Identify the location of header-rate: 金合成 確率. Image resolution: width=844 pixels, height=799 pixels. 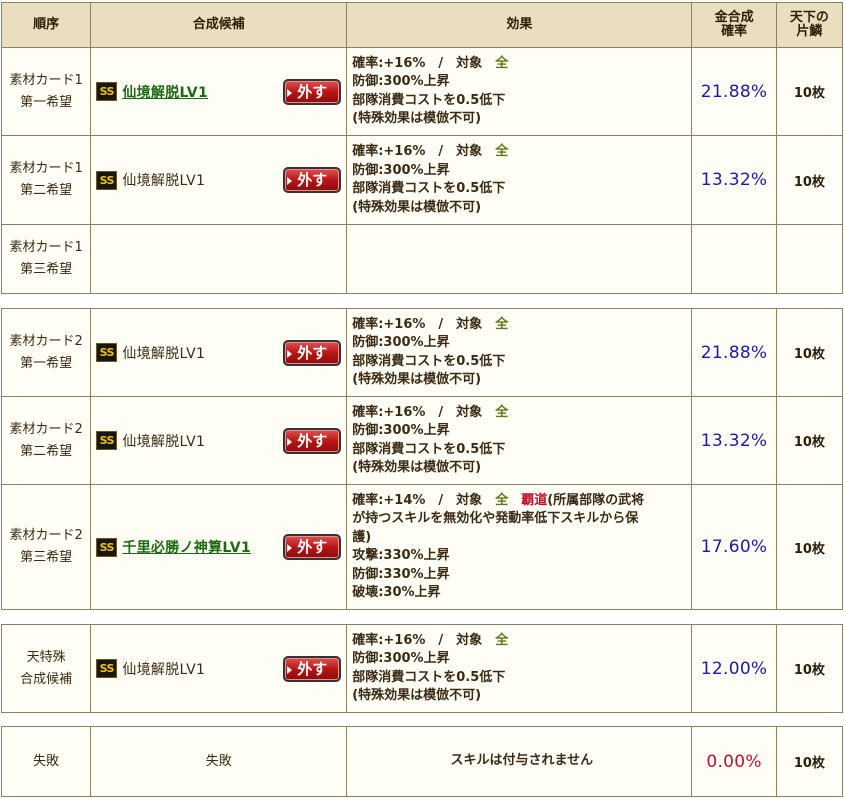
(734, 25).